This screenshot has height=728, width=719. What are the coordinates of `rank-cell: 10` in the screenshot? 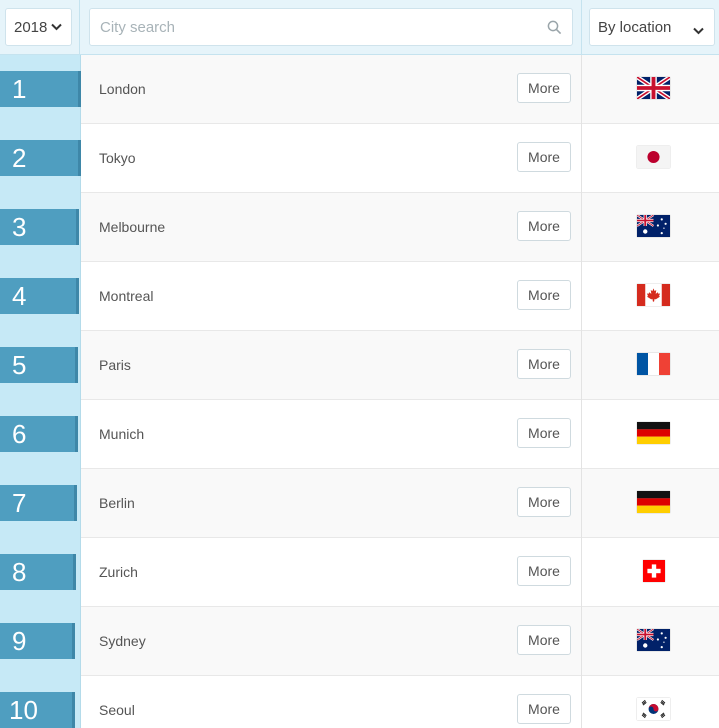 It's located at (40, 702).